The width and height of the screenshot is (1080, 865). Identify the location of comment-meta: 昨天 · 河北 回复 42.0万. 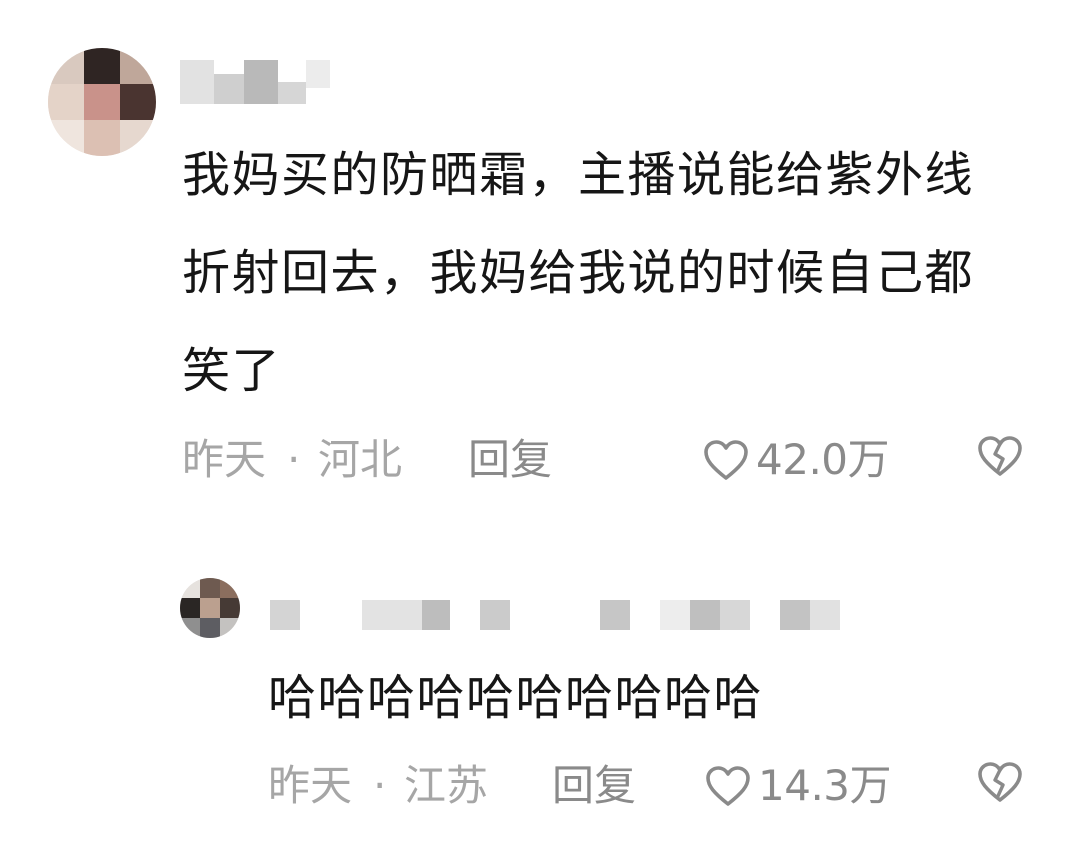
(612, 460).